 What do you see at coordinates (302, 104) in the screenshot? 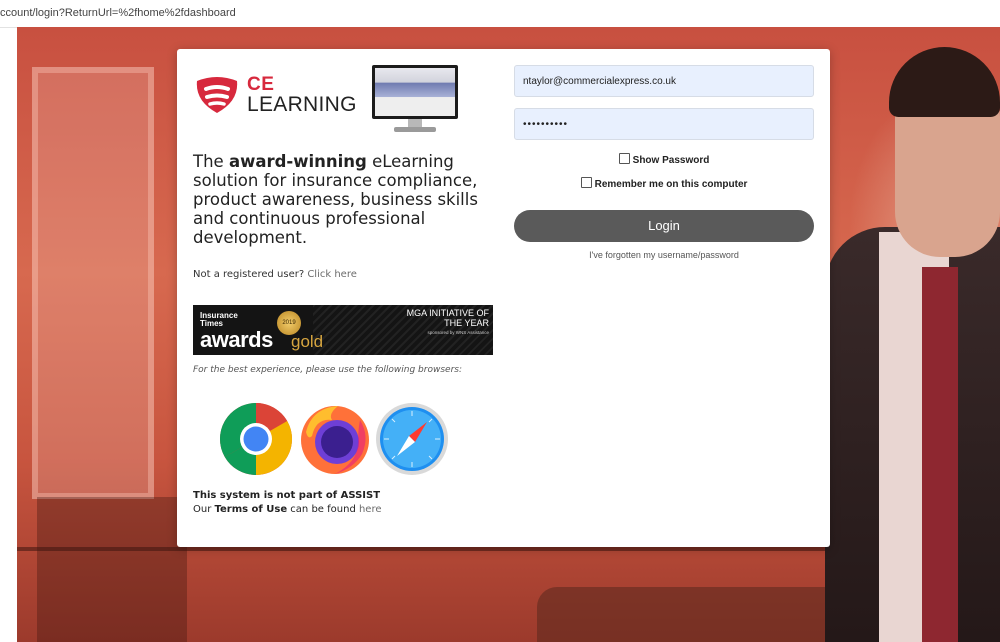
I see `logo-learning-text: LEARNING` at bounding box center [302, 104].